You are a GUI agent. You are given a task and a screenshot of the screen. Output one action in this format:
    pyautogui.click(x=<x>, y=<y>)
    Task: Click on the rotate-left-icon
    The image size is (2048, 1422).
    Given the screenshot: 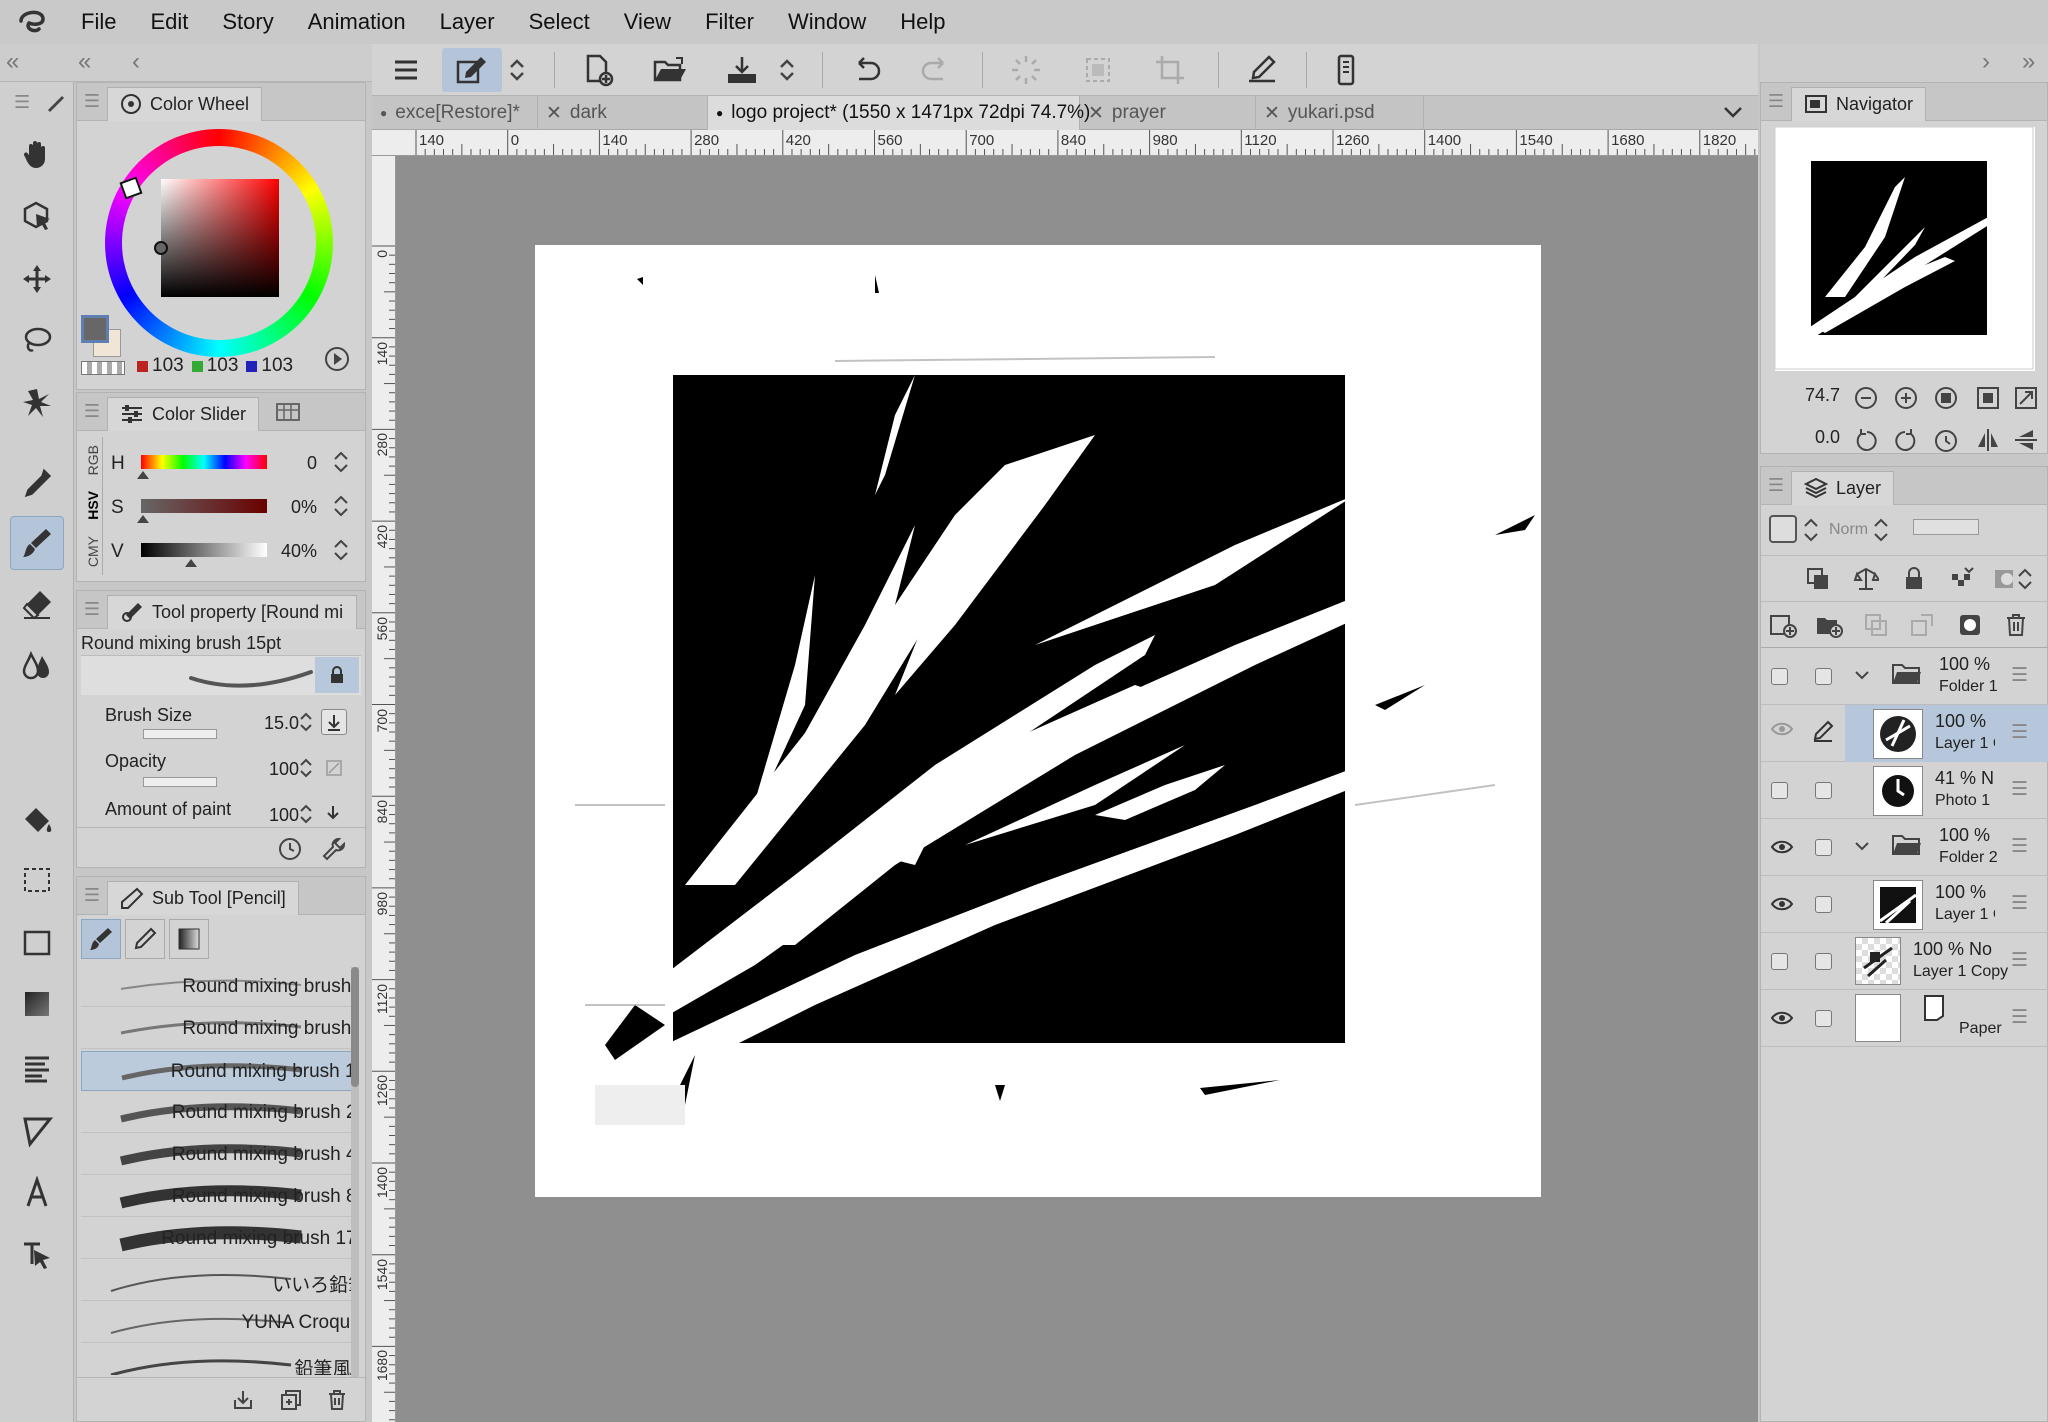 What is the action you would take?
    pyautogui.click(x=1866, y=440)
    